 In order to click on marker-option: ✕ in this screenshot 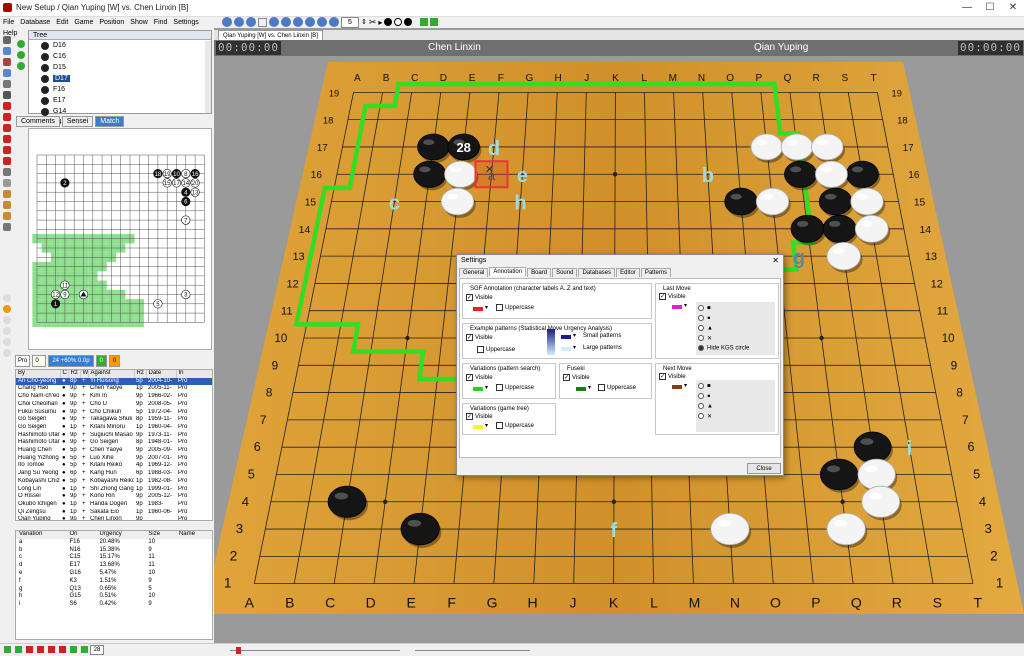, I will do `click(705, 416)`.